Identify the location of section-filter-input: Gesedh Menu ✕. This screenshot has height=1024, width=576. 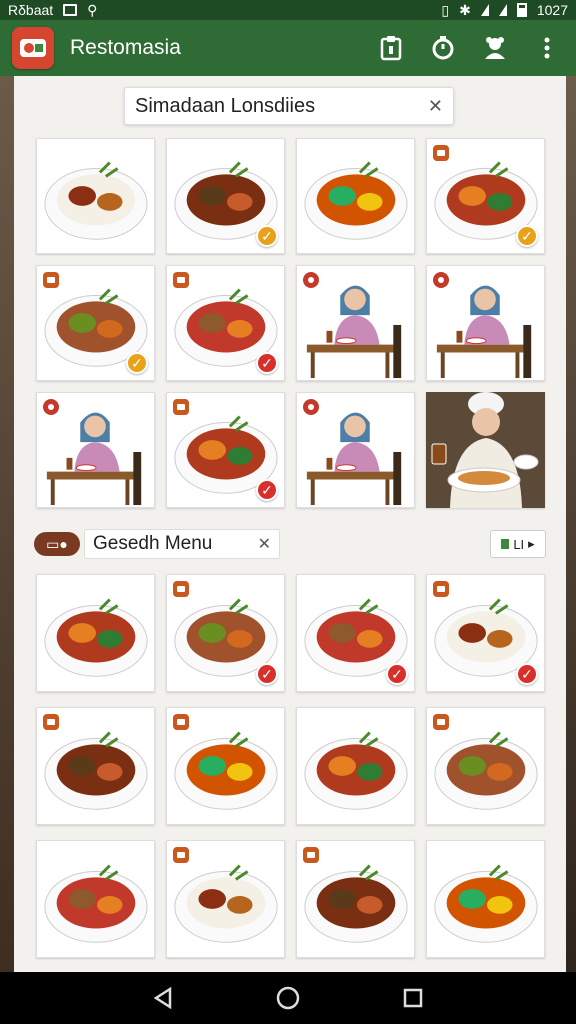
(182, 544).